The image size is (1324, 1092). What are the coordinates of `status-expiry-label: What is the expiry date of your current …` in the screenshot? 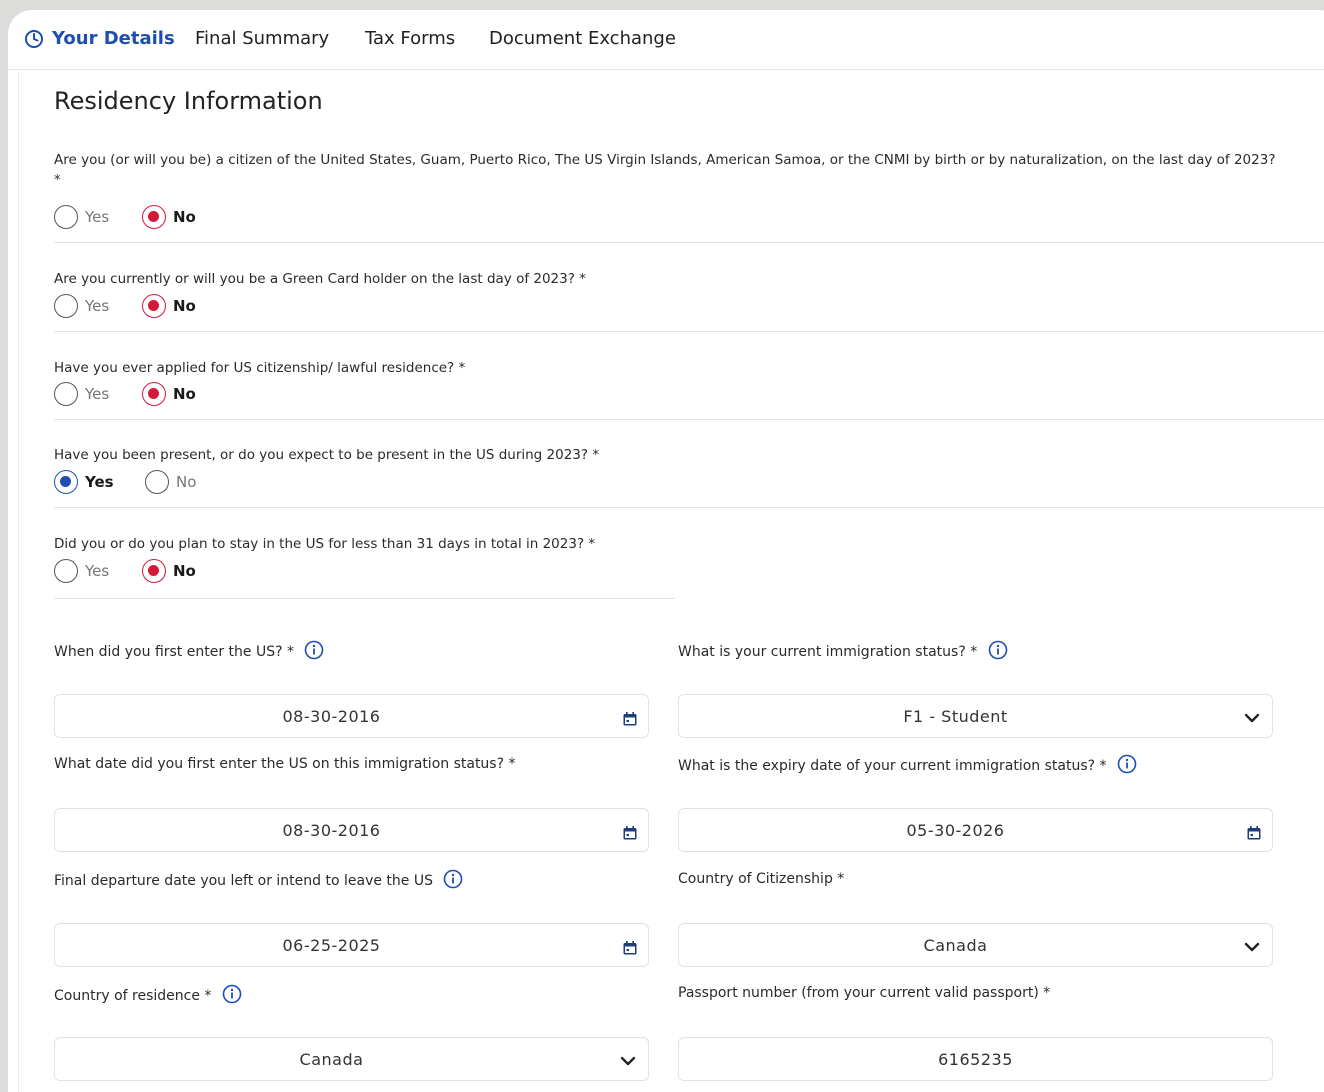 It's located at (907, 764).